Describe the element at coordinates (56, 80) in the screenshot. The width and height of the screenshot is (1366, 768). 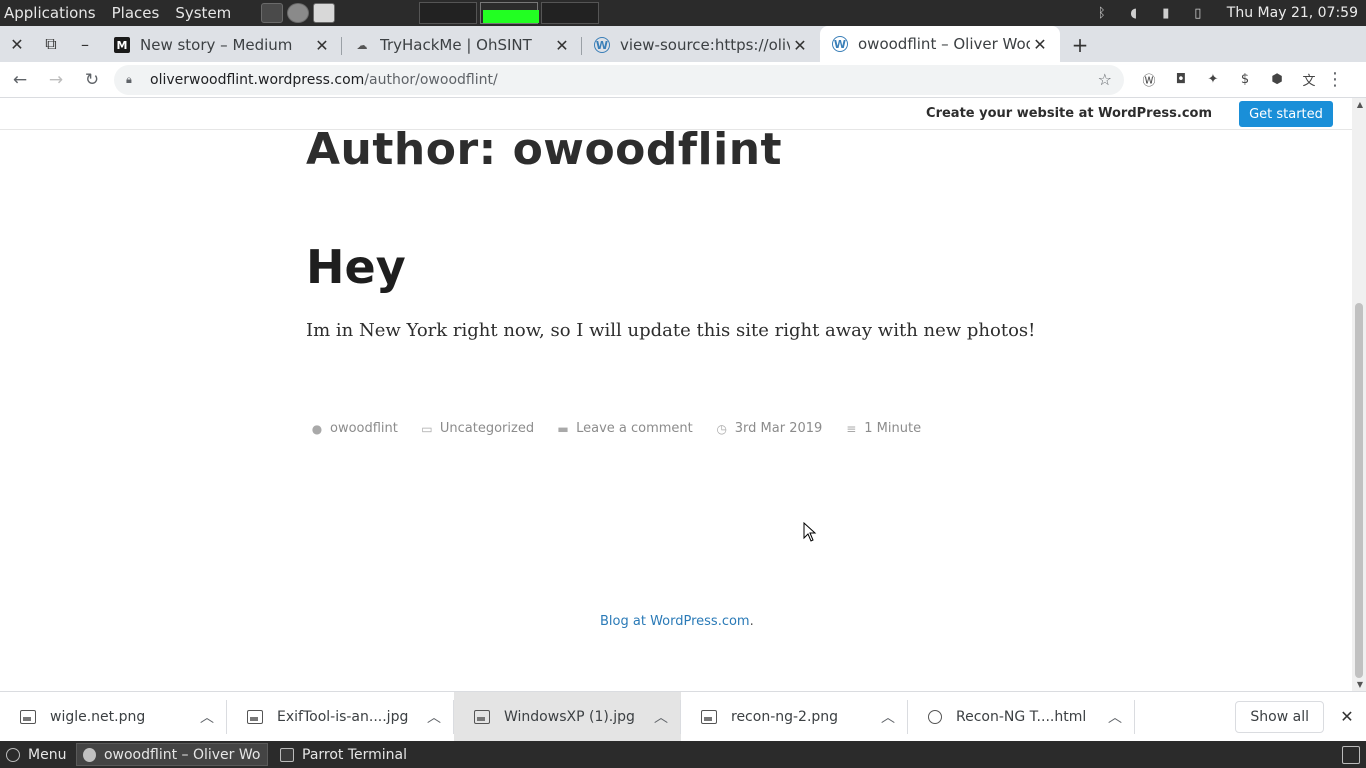
I see `forward-arrow-icon: →` at that location.